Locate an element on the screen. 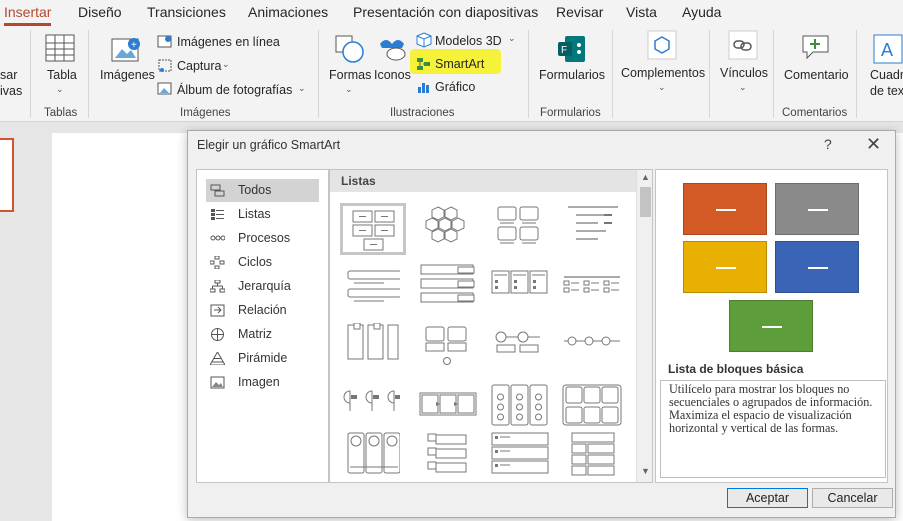 The height and width of the screenshot is (521, 903). table-icon is located at coordinates (60, 48).